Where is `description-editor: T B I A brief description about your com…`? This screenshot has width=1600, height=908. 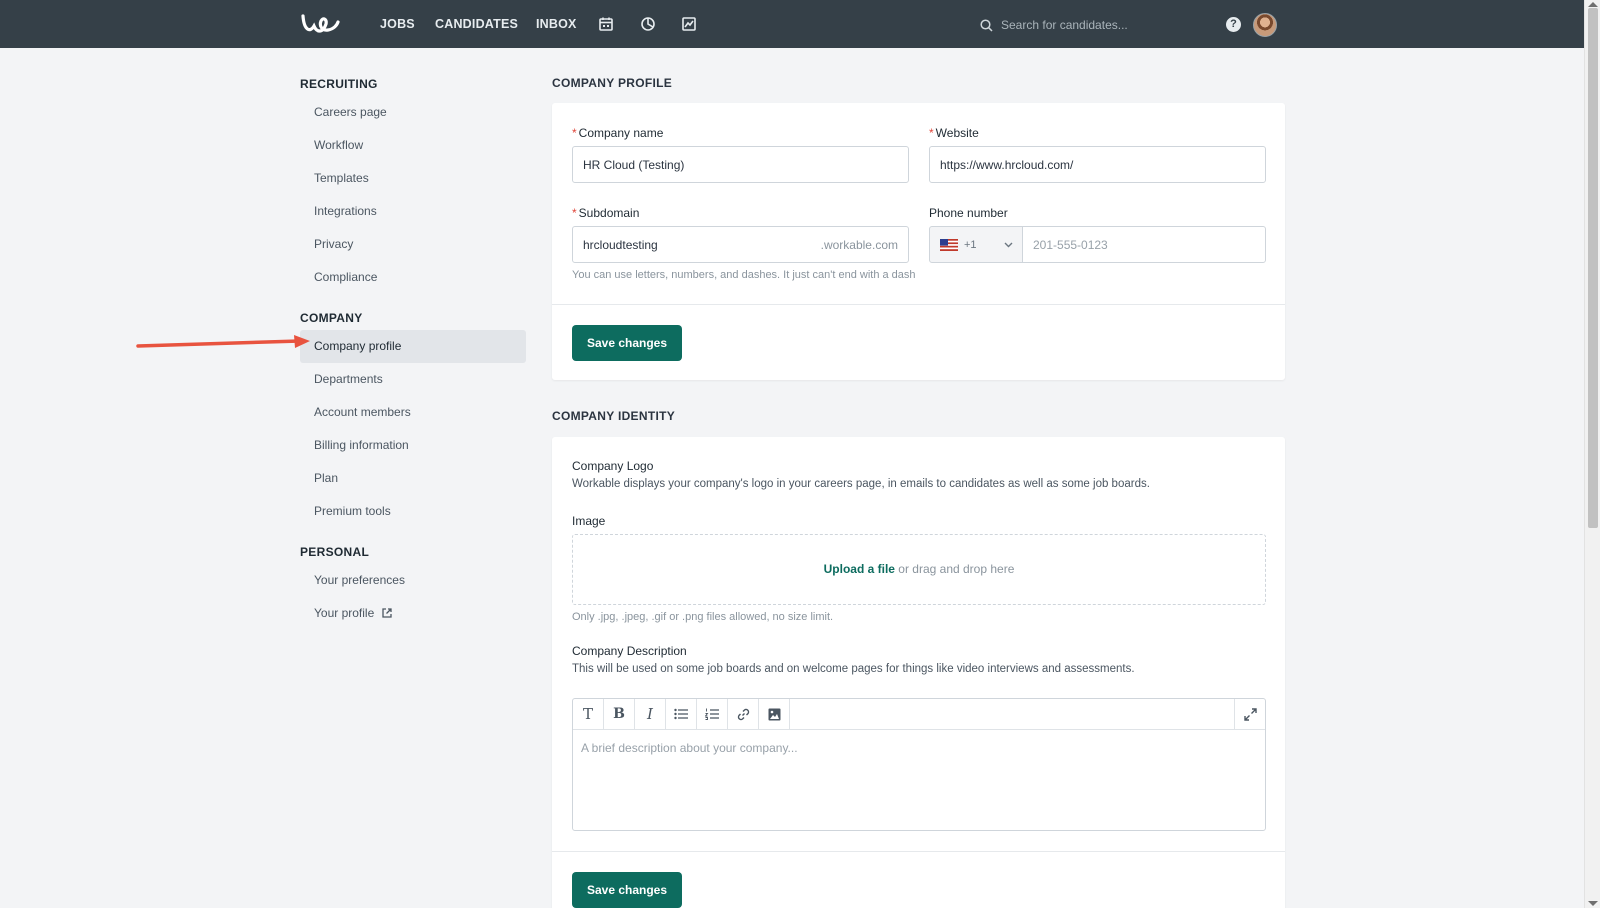 description-editor: T B I A brief description about your com… is located at coordinates (919, 764).